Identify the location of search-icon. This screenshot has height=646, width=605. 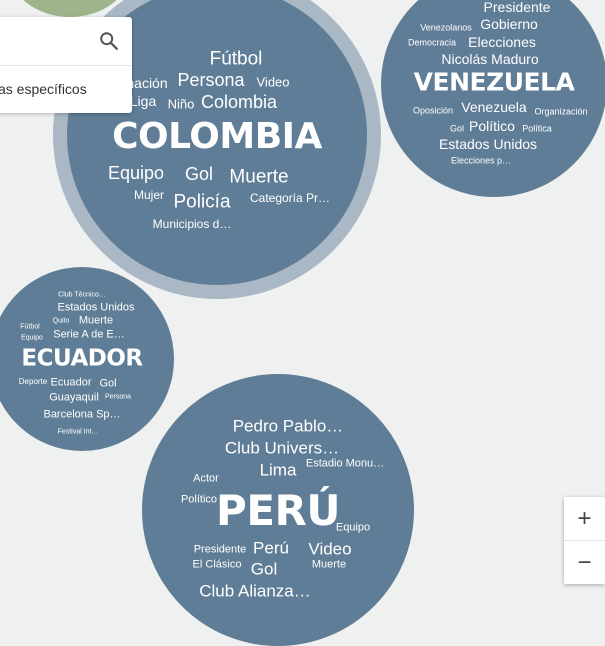
(109, 41).